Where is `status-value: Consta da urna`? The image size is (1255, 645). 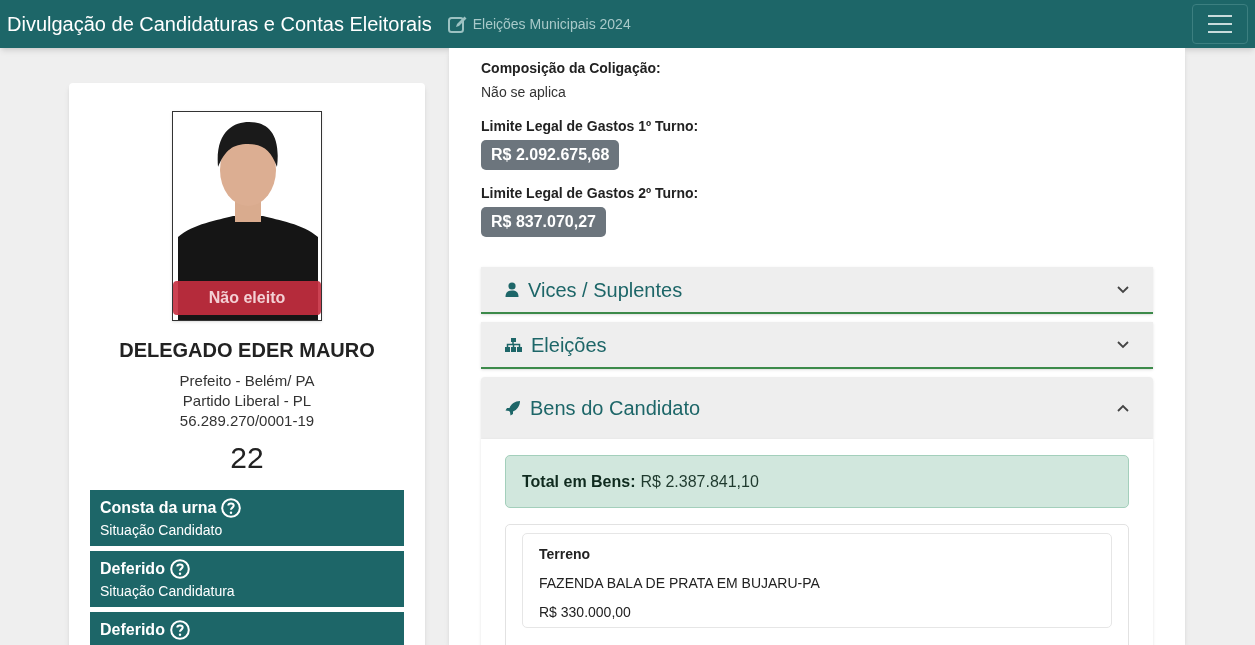
status-value: Consta da urna is located at coordinates (158, 508).